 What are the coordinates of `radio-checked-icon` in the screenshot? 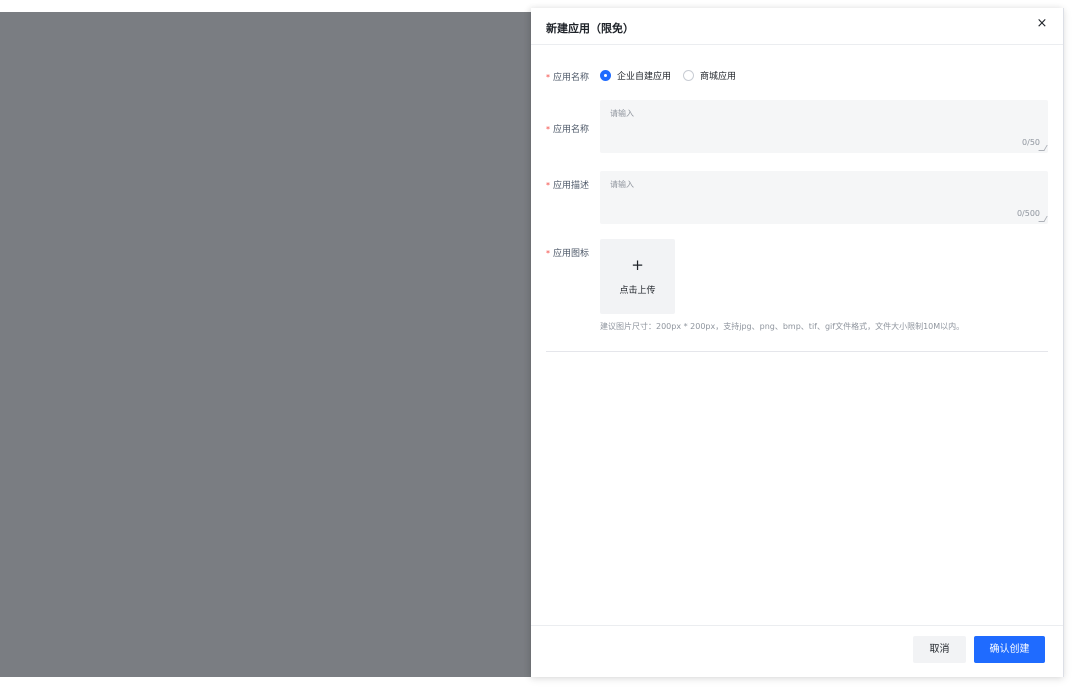 It's located at (605, 75).